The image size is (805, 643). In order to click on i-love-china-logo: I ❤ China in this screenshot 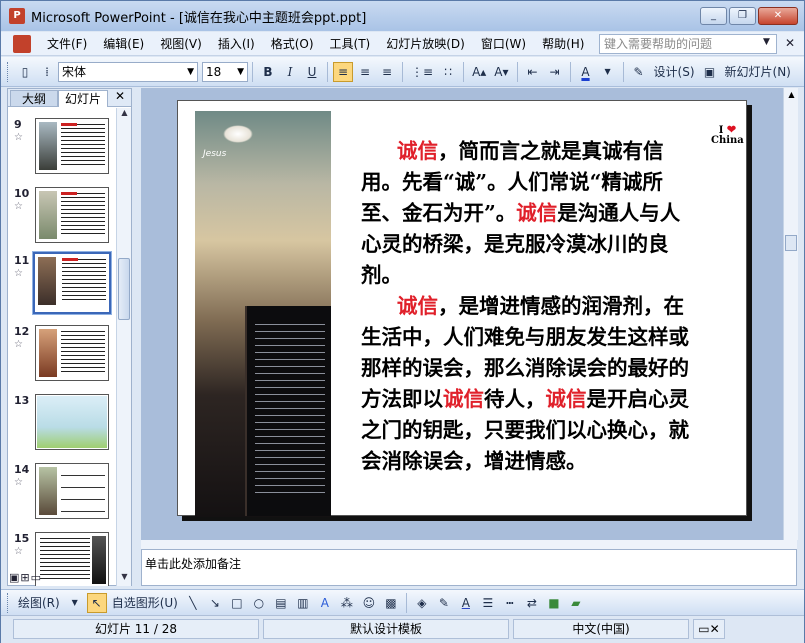, I will do `click(727, 135)`.